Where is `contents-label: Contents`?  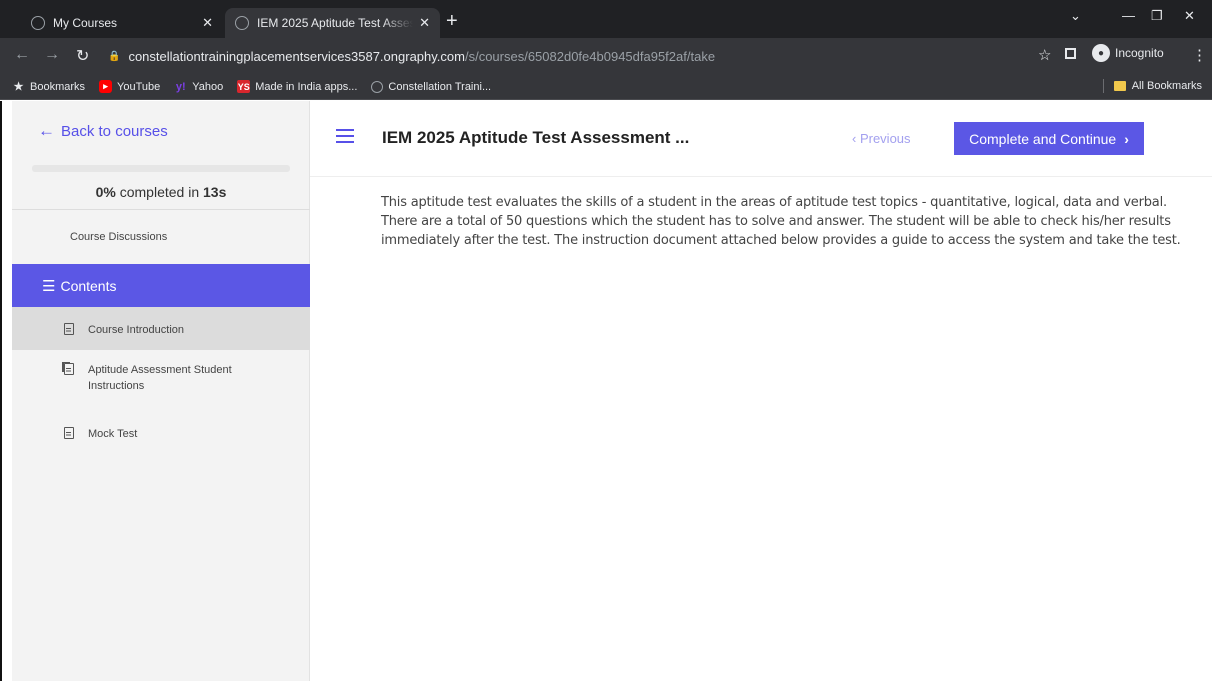 contents-label: Contents is located at coordinates (88, 285).